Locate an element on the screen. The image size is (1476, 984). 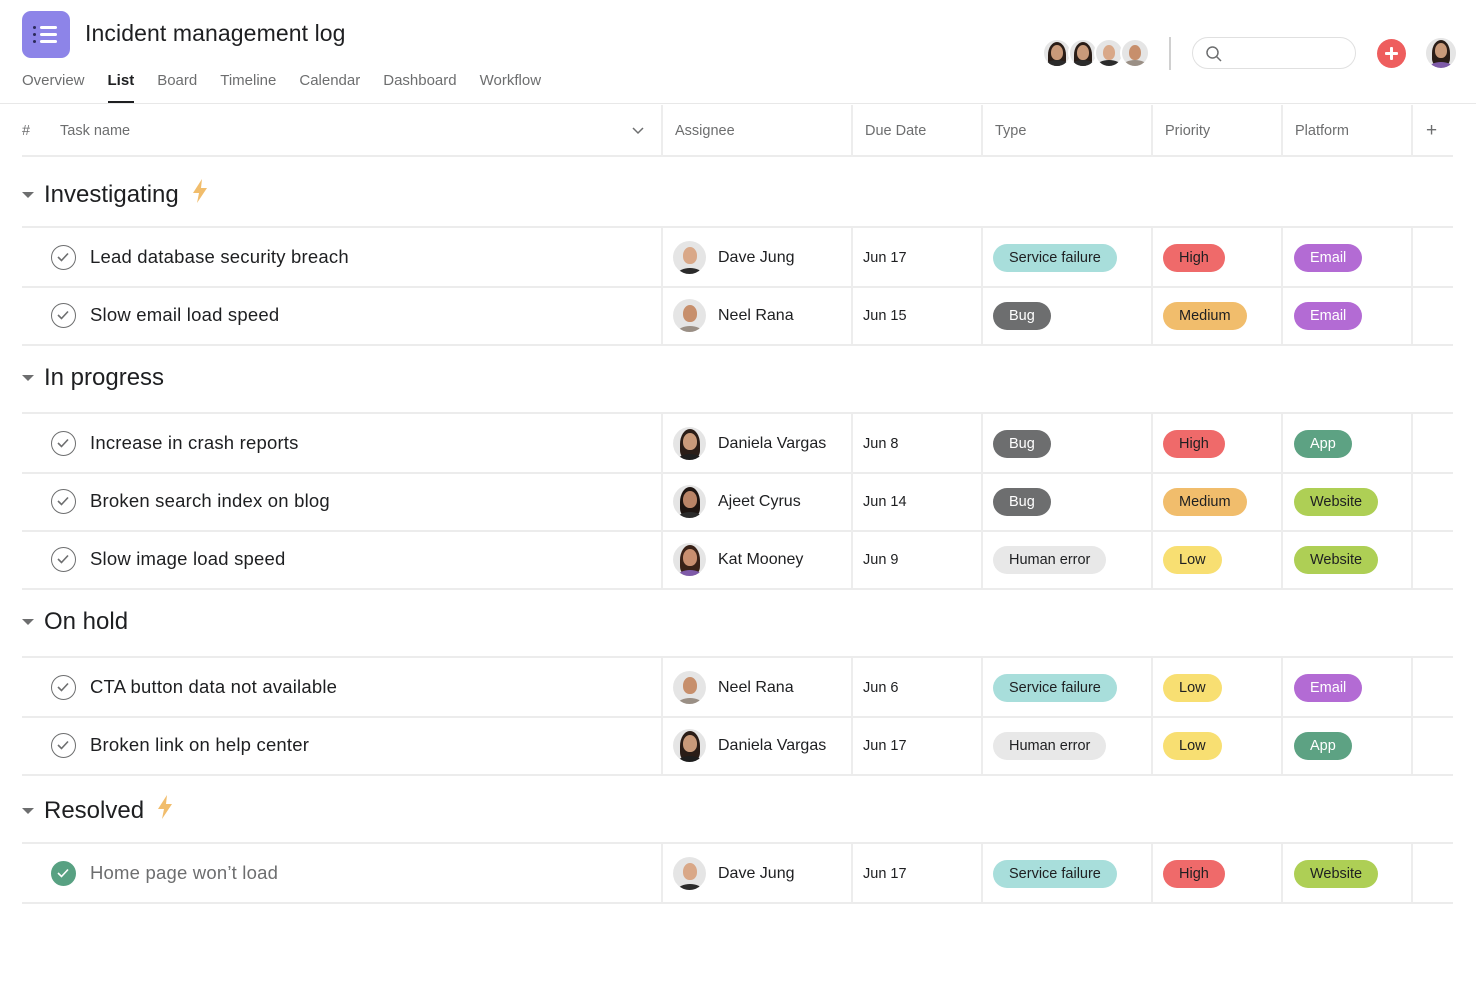
task-name: Slow email load speed is located at coordinates (184, 315).